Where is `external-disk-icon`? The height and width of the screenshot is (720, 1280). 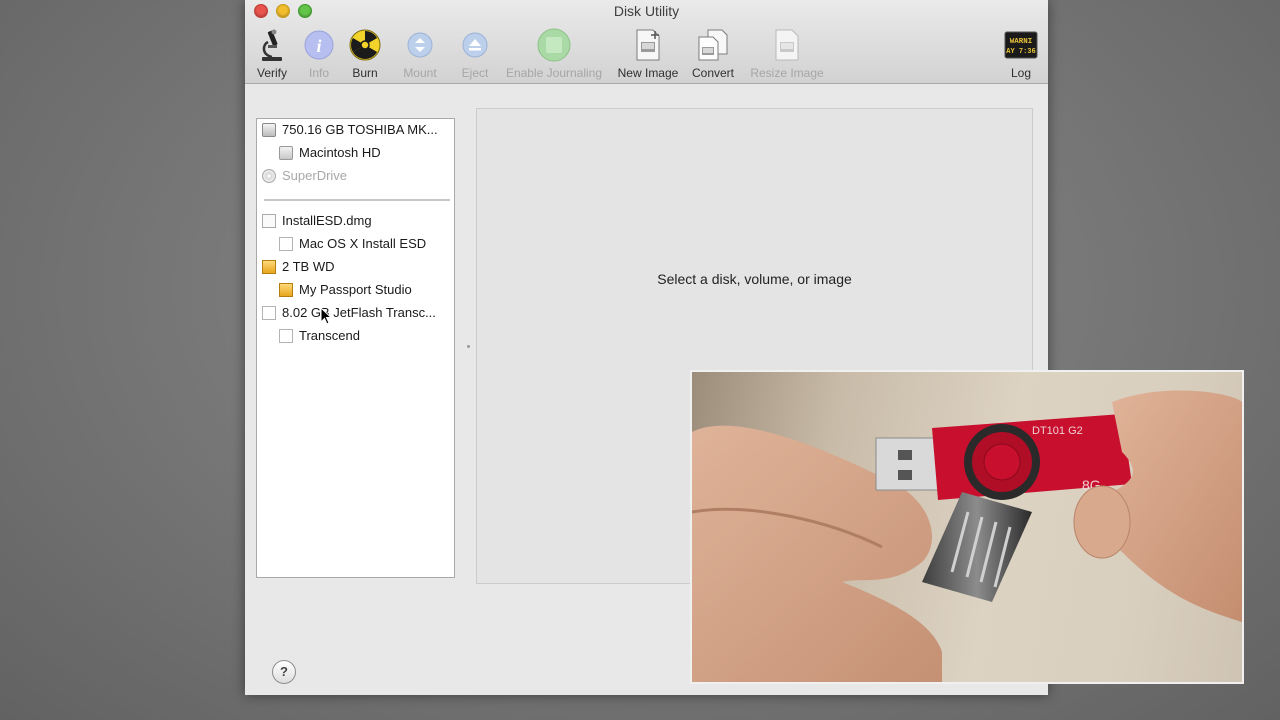 external-disk-icon is located at coordinates (269, 267).